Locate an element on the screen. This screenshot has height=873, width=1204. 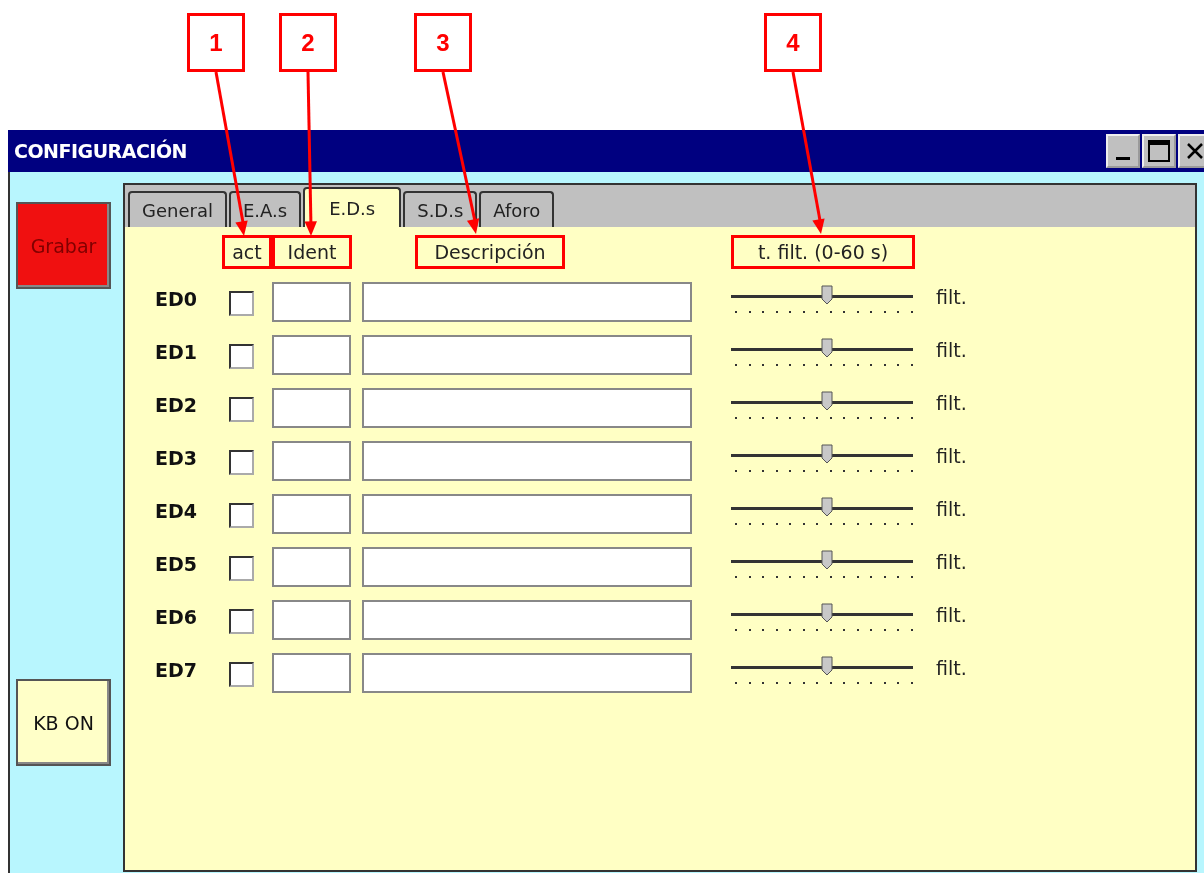
maximize-icon is located at coordinates (1159, 151).